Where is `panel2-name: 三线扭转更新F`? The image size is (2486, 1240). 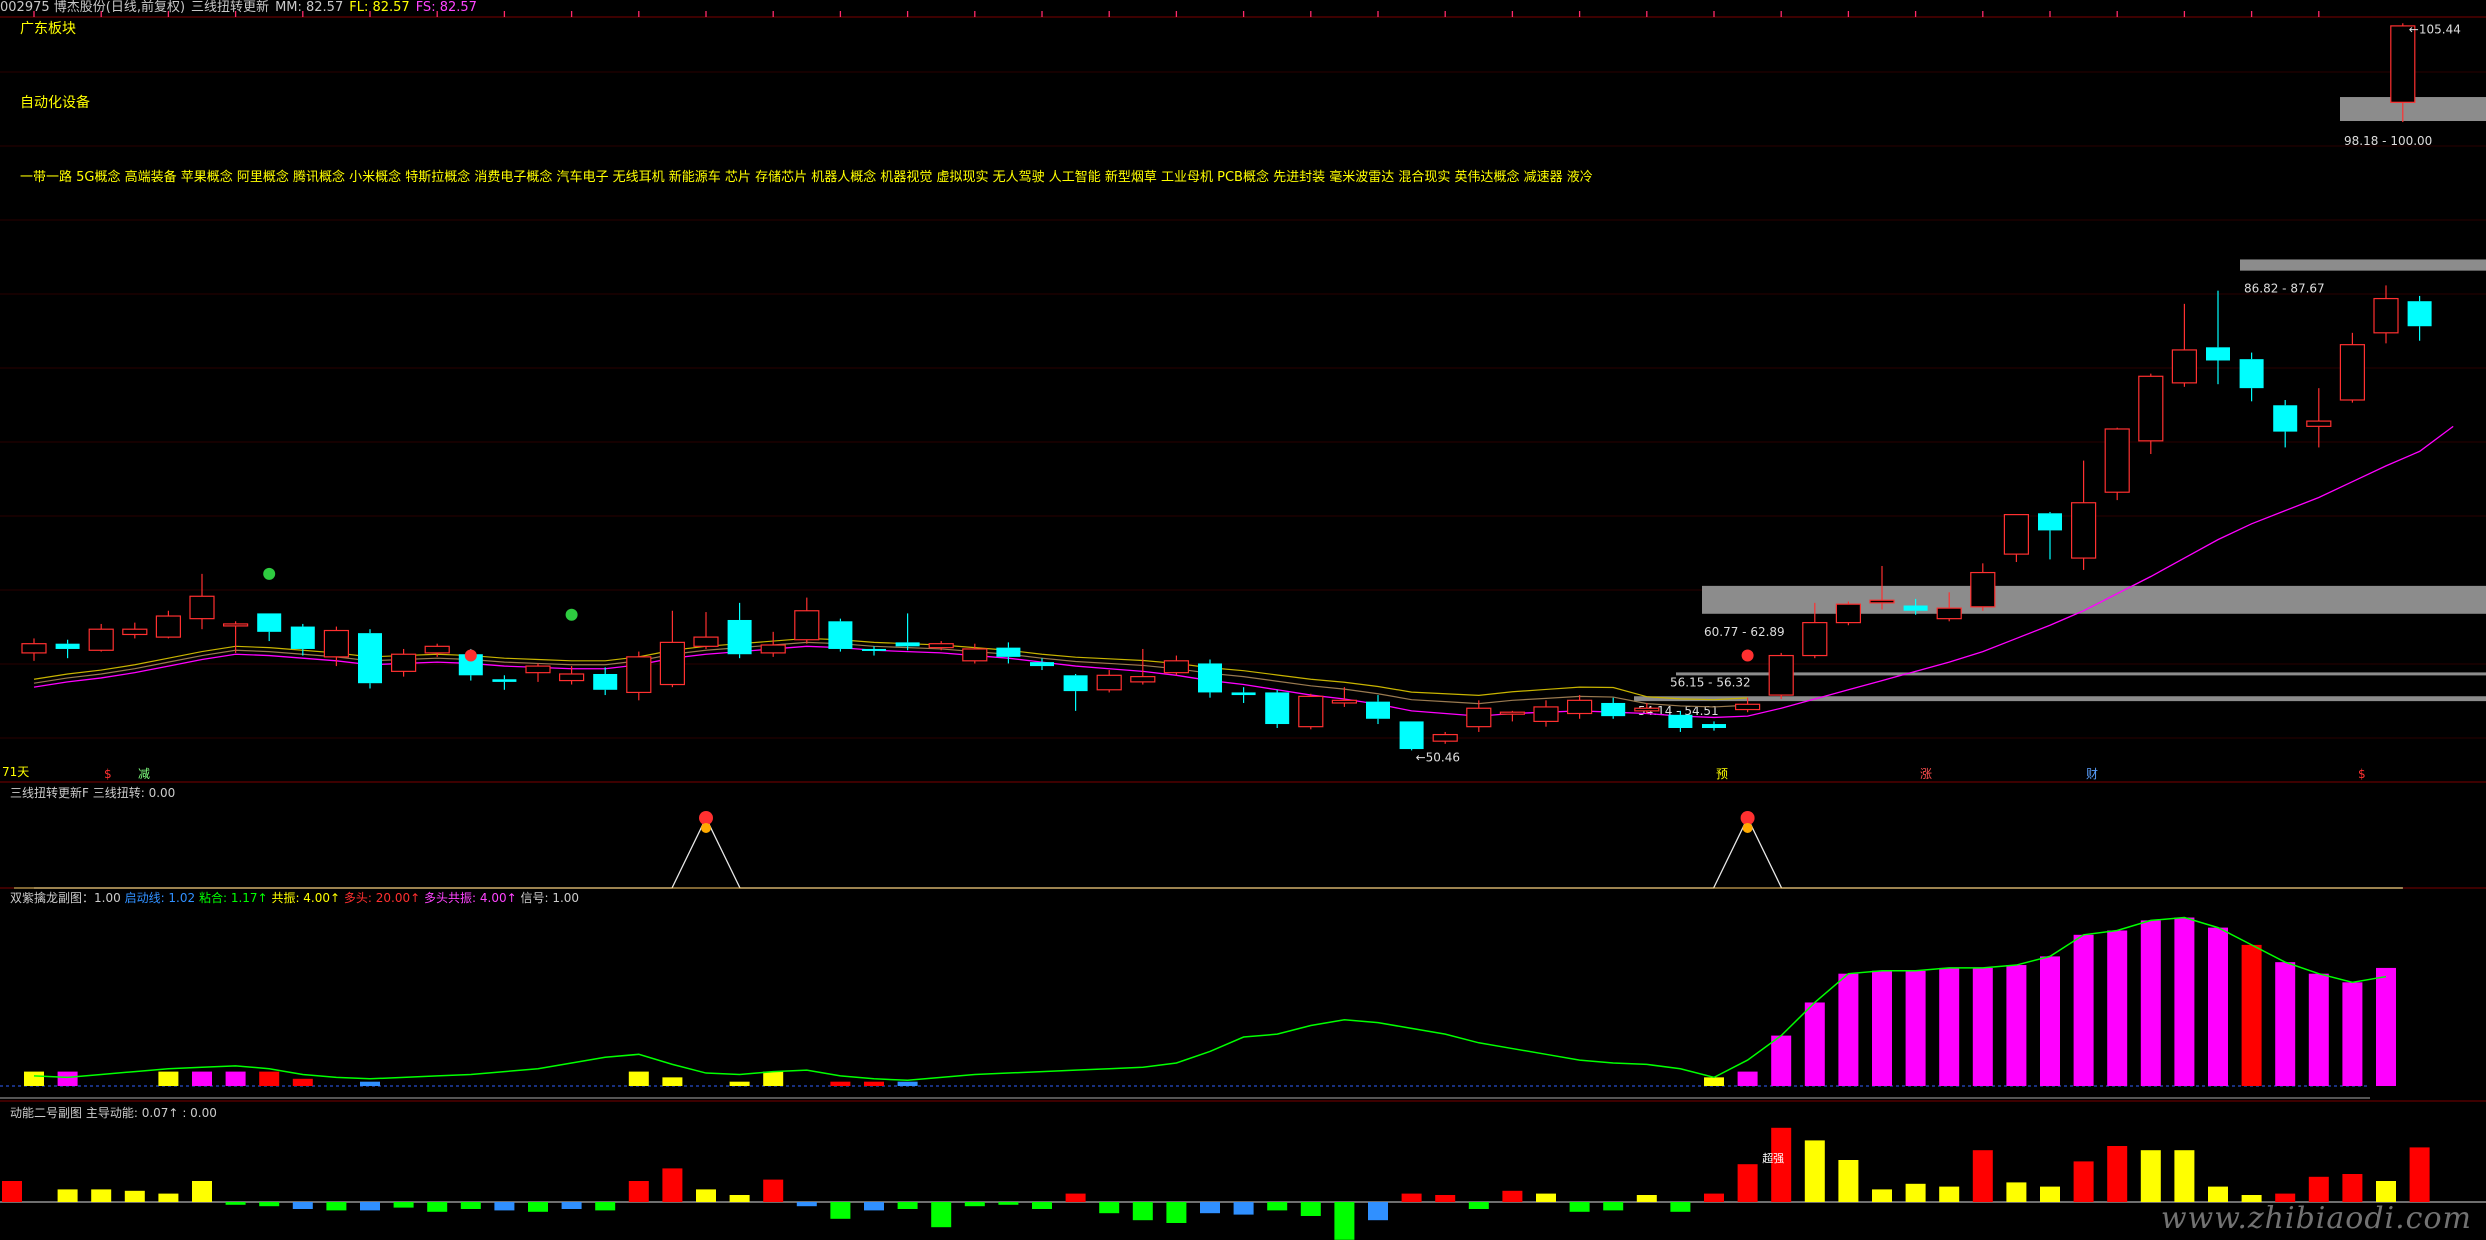
panel2-name: 三线扭转更新F is located at coordinates (49, 793).